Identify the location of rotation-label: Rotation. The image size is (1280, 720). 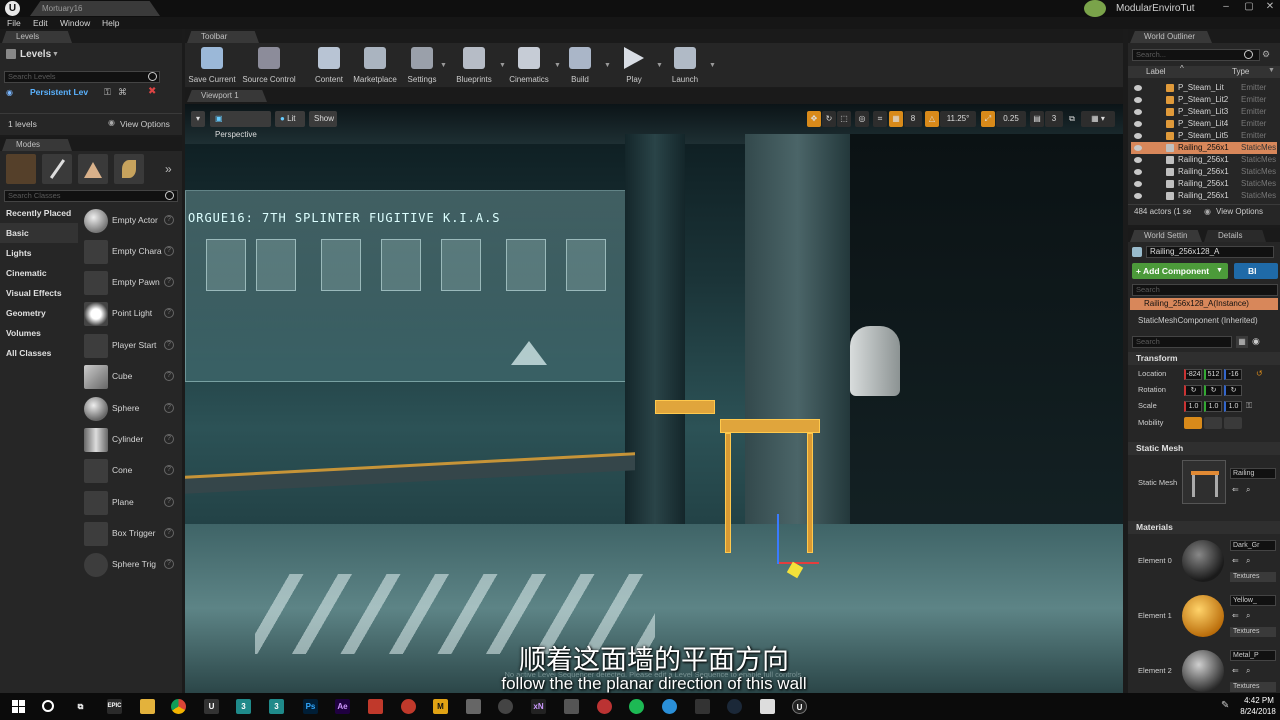
(1152, 389).